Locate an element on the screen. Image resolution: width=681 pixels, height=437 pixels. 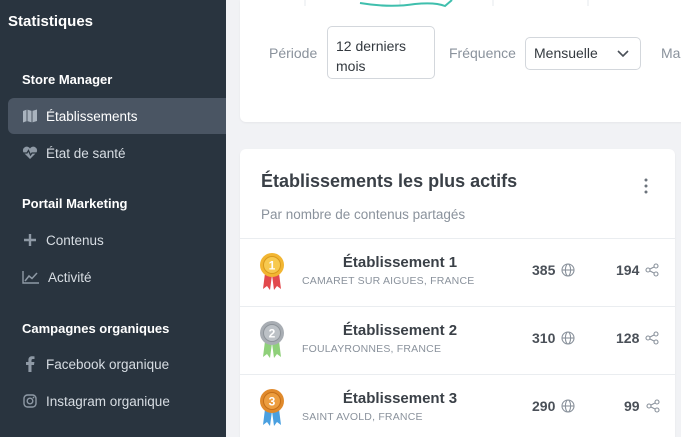
heartbeat-icon is located at coordinates (30, 153).